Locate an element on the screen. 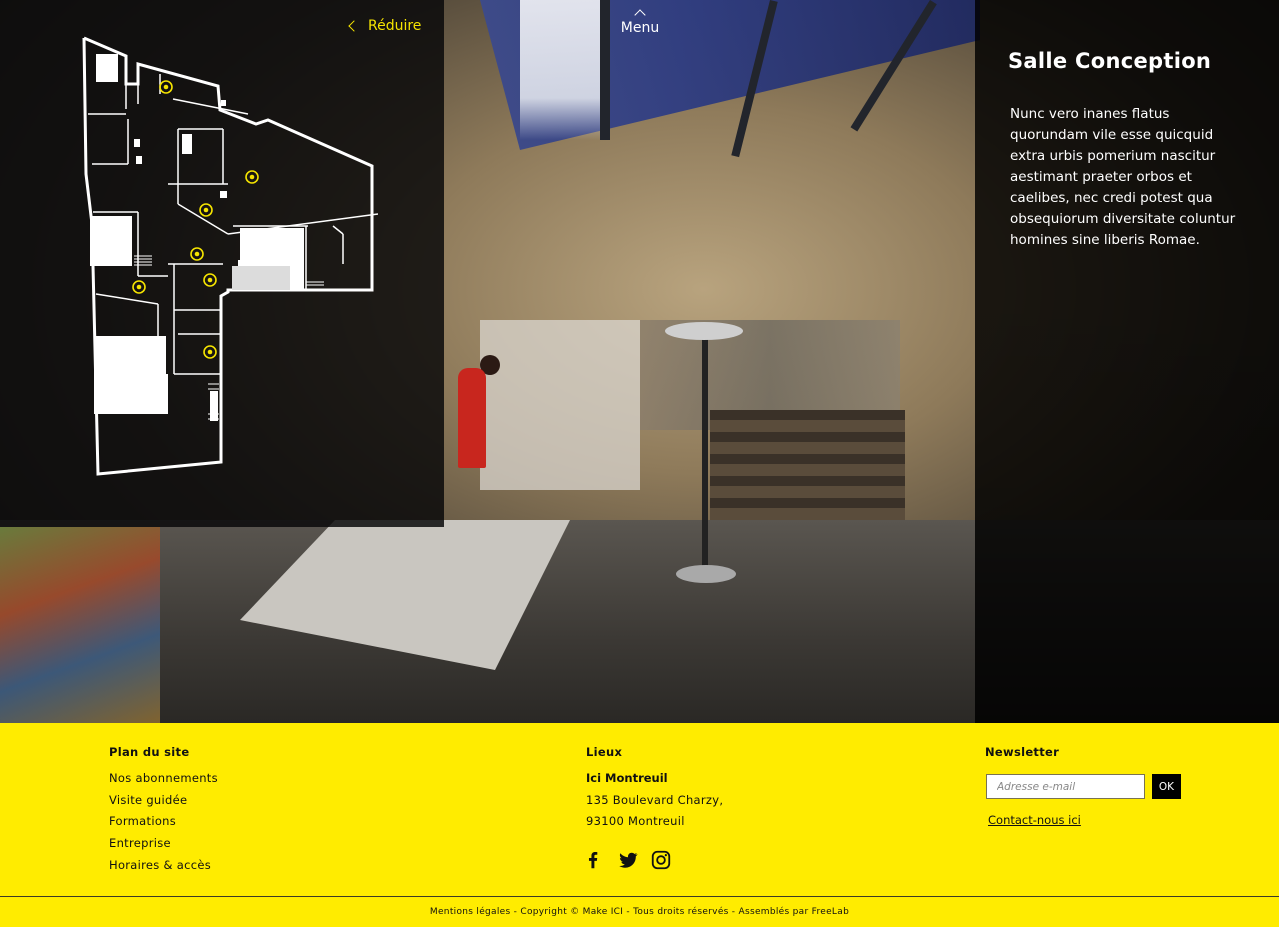 The width and height of the screenshot is (1279, 927). photo-left-artwork is located at coordinates (80, 625).